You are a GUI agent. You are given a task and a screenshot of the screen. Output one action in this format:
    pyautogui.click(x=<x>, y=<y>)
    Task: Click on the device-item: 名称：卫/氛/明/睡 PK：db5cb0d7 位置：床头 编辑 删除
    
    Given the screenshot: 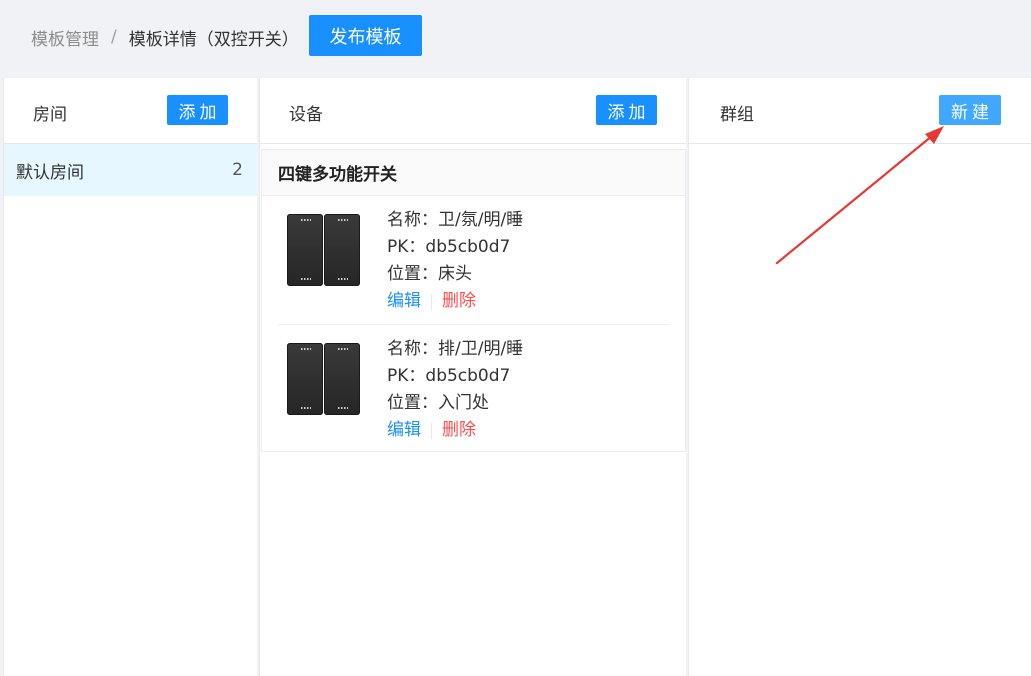 What is the action you would take?
    pyautogui.click(x=473, y=261)
    